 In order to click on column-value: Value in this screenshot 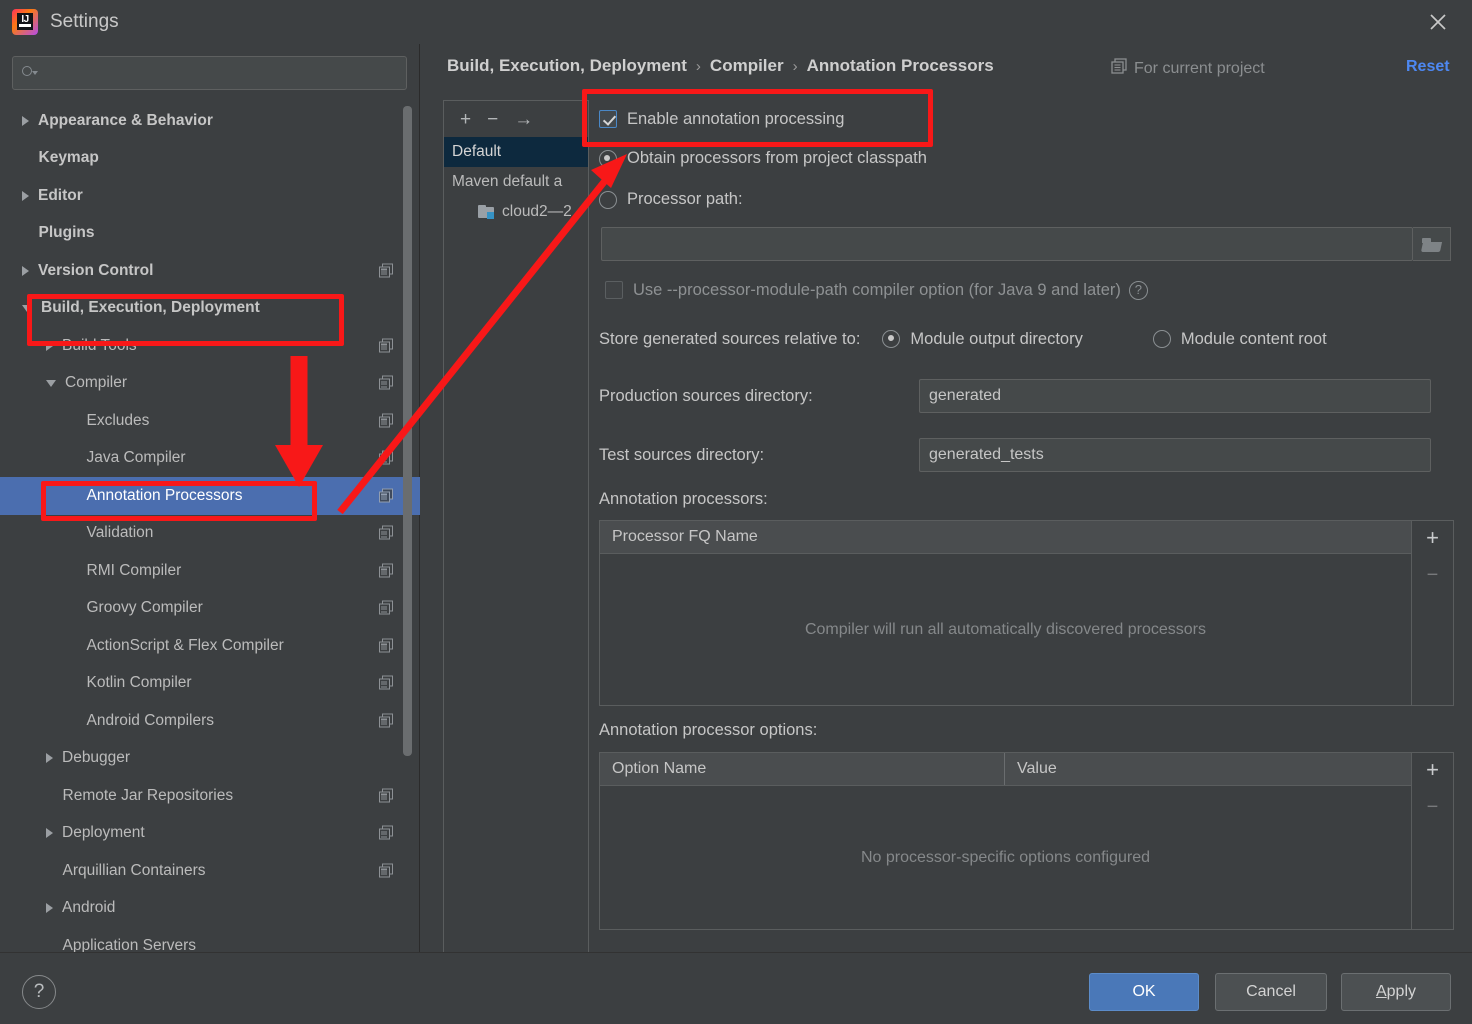, I will do `click(1207, 769)`.